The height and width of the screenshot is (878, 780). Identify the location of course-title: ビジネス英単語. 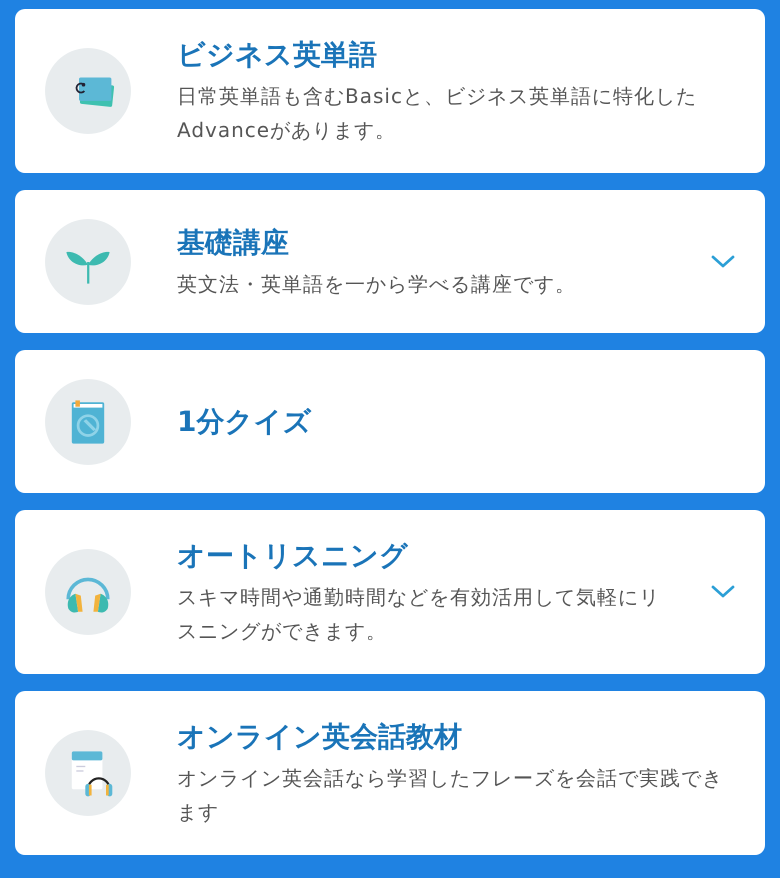
(277, 55).